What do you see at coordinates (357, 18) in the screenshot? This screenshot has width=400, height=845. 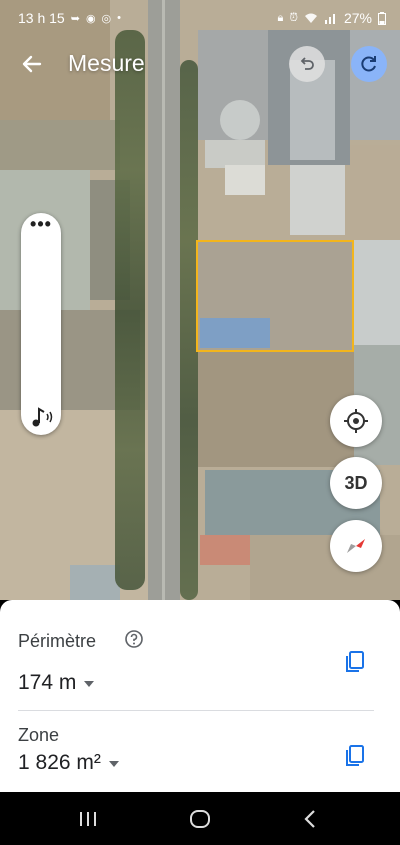 I see `battery-level: 27%` at bounding box center [357, 18].